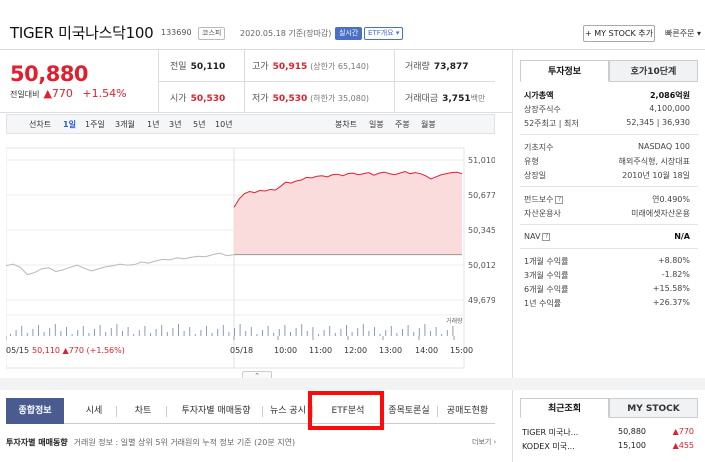 This screenshot has width=705, height=462. I want to click on tab-news: 뉴스 공시, so click(288, 411).